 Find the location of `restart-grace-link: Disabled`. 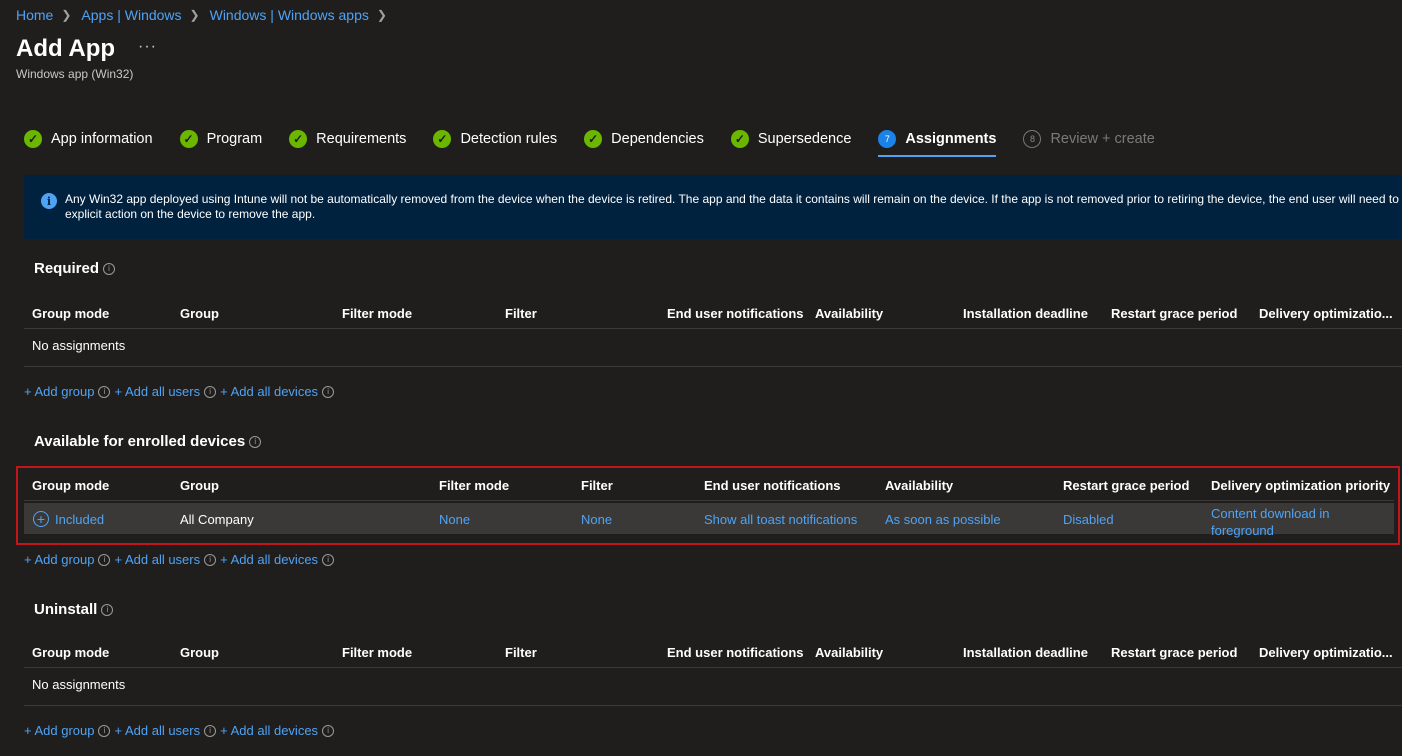

restart-grace-link: Disabled is located at coordinates (1088, 519).